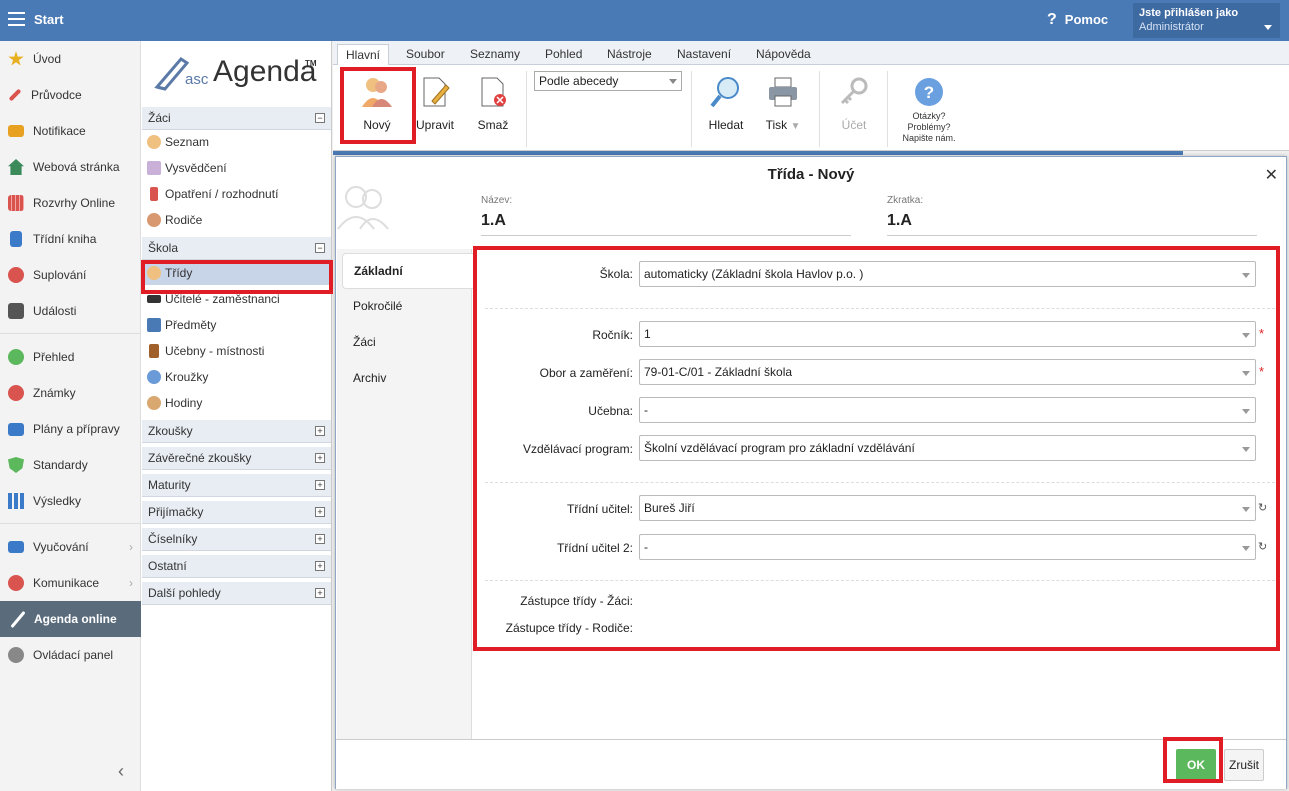 This screenshot has width=1289, height=791. What do you see at coordinates (154, 142) in the screenshot?
I see `student-icon` at bounding box center [154, 142].